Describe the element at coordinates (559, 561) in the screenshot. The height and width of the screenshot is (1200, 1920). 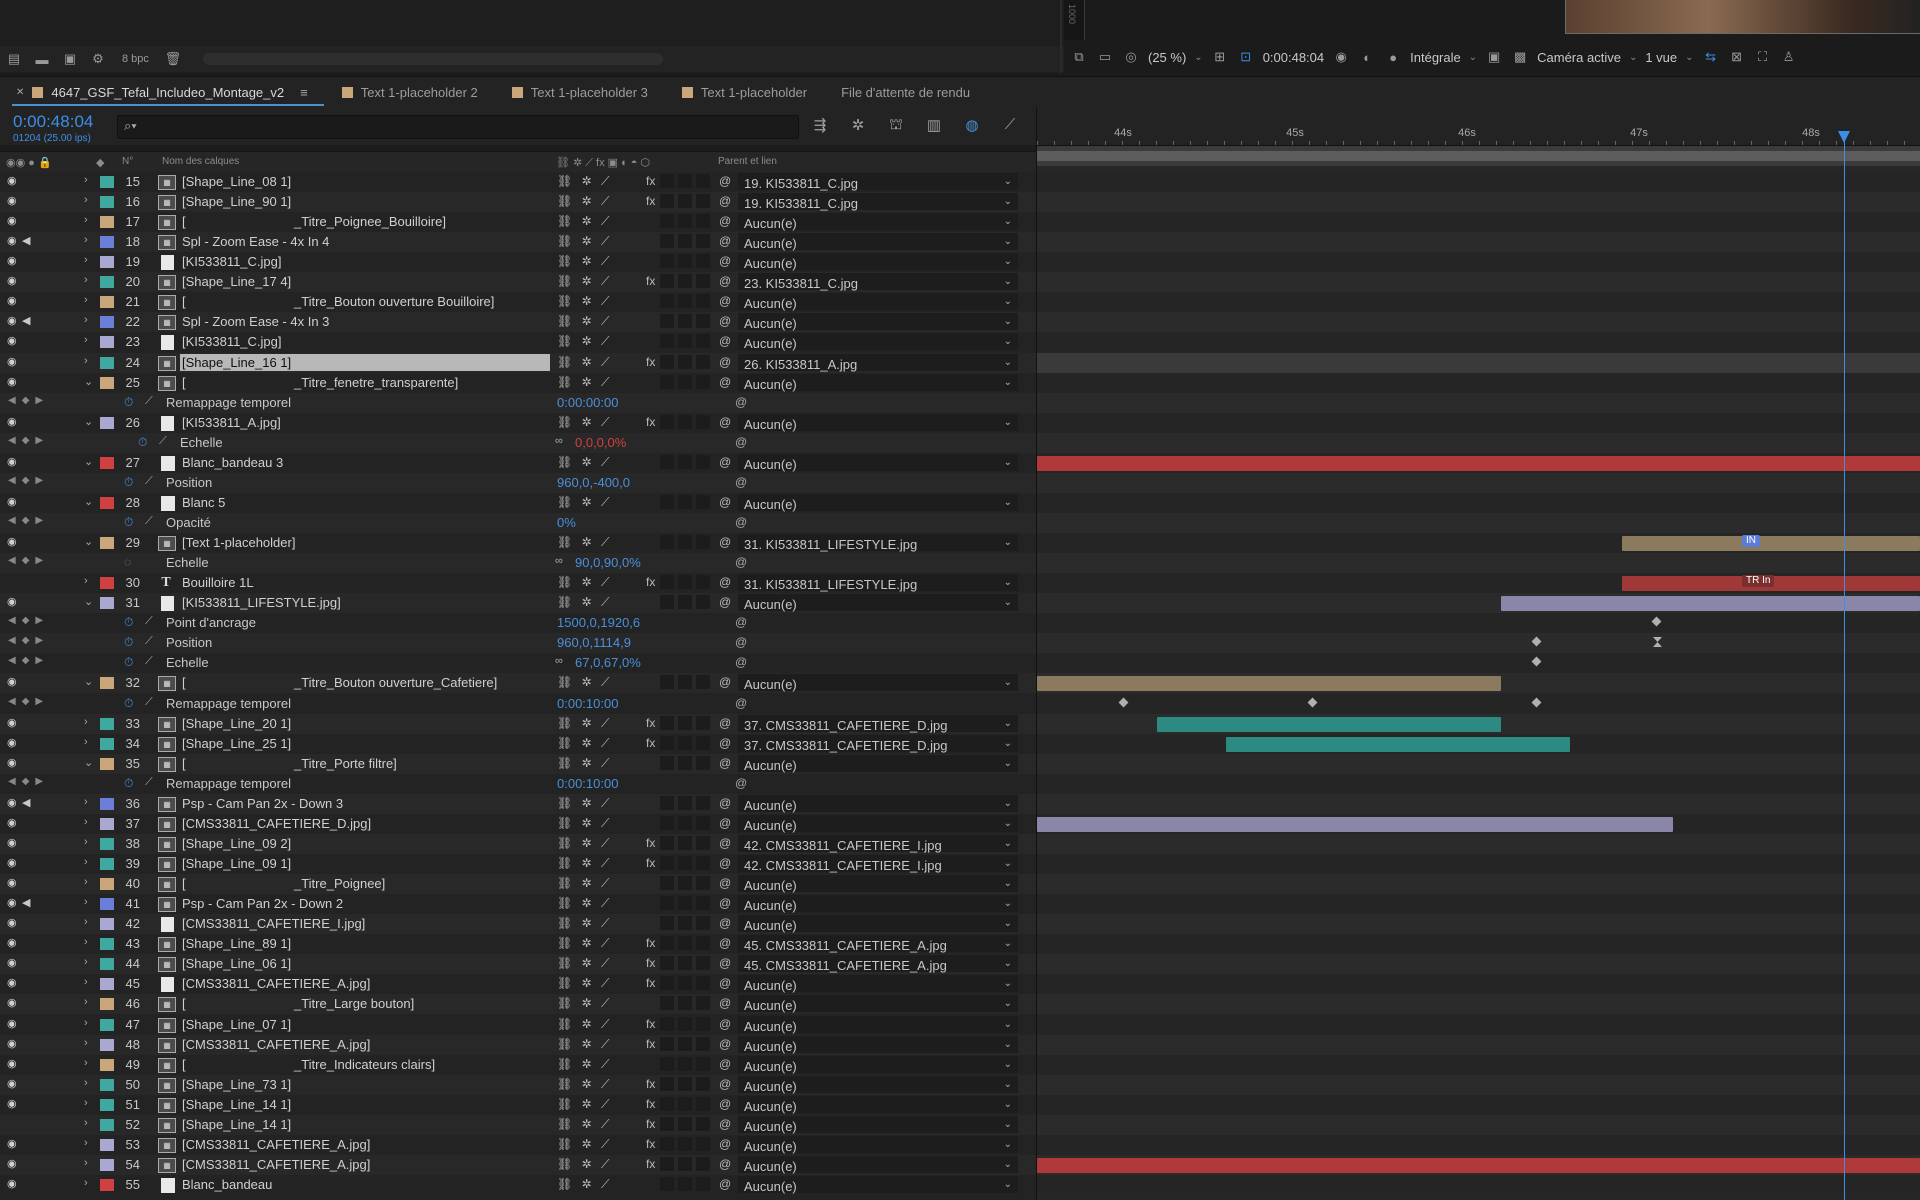
I see `constrain-proportions-icon: ∞` at that location.